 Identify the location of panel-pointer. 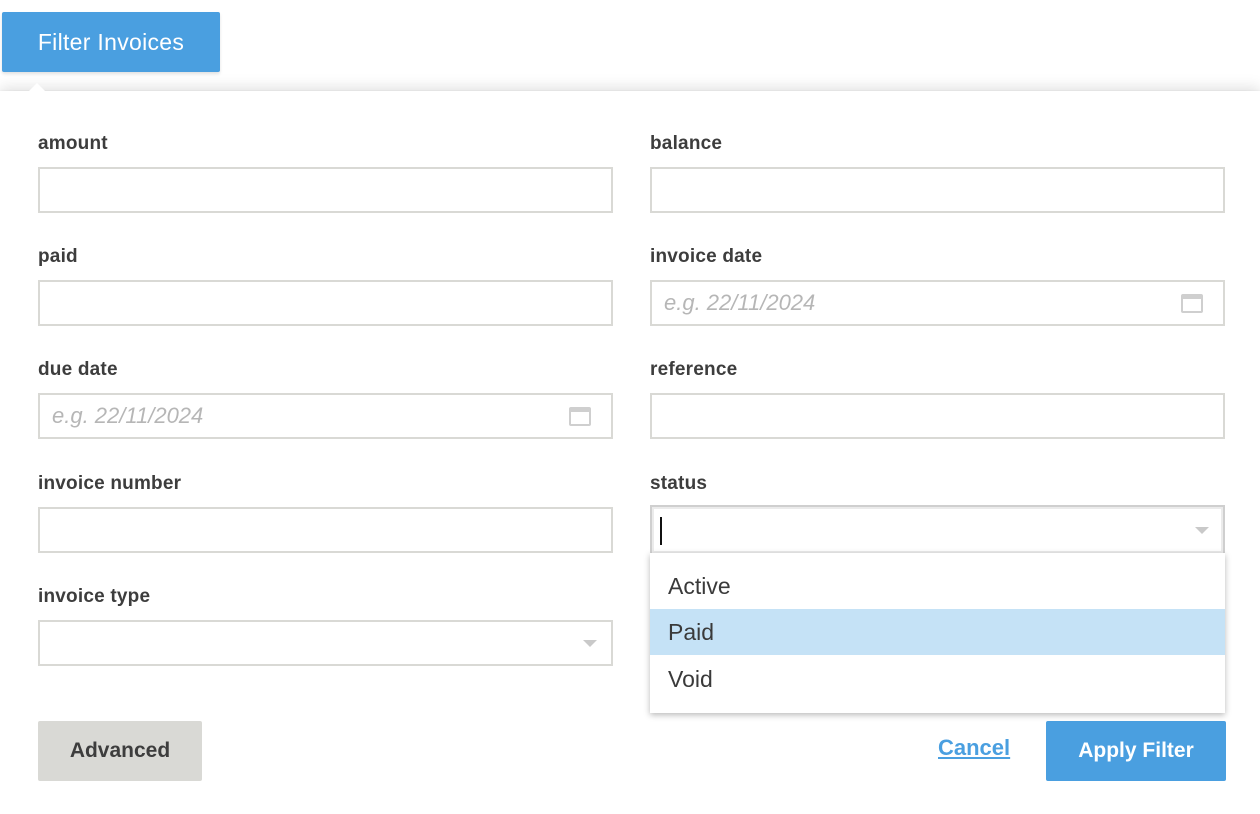
(37, 87).